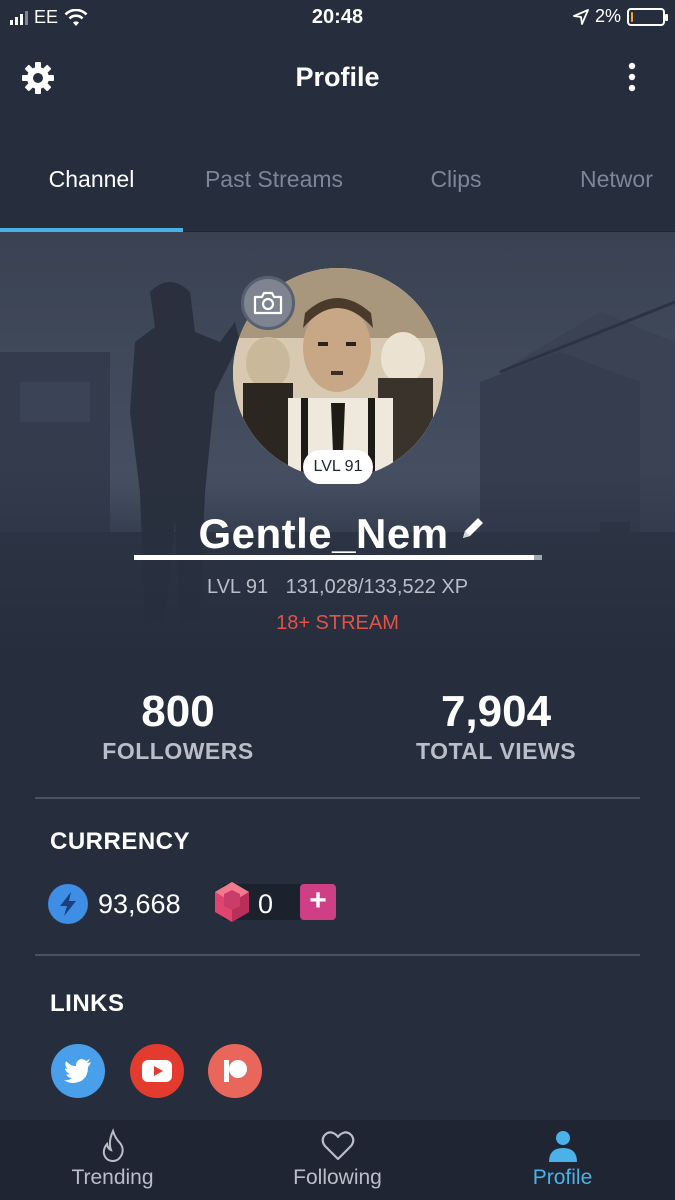 This screenshot has width=675, height=1200. What do you see at coordinates (318, 902) in the screenshot?
I see `add-gems-button: +` at bounding box center [318, 902].